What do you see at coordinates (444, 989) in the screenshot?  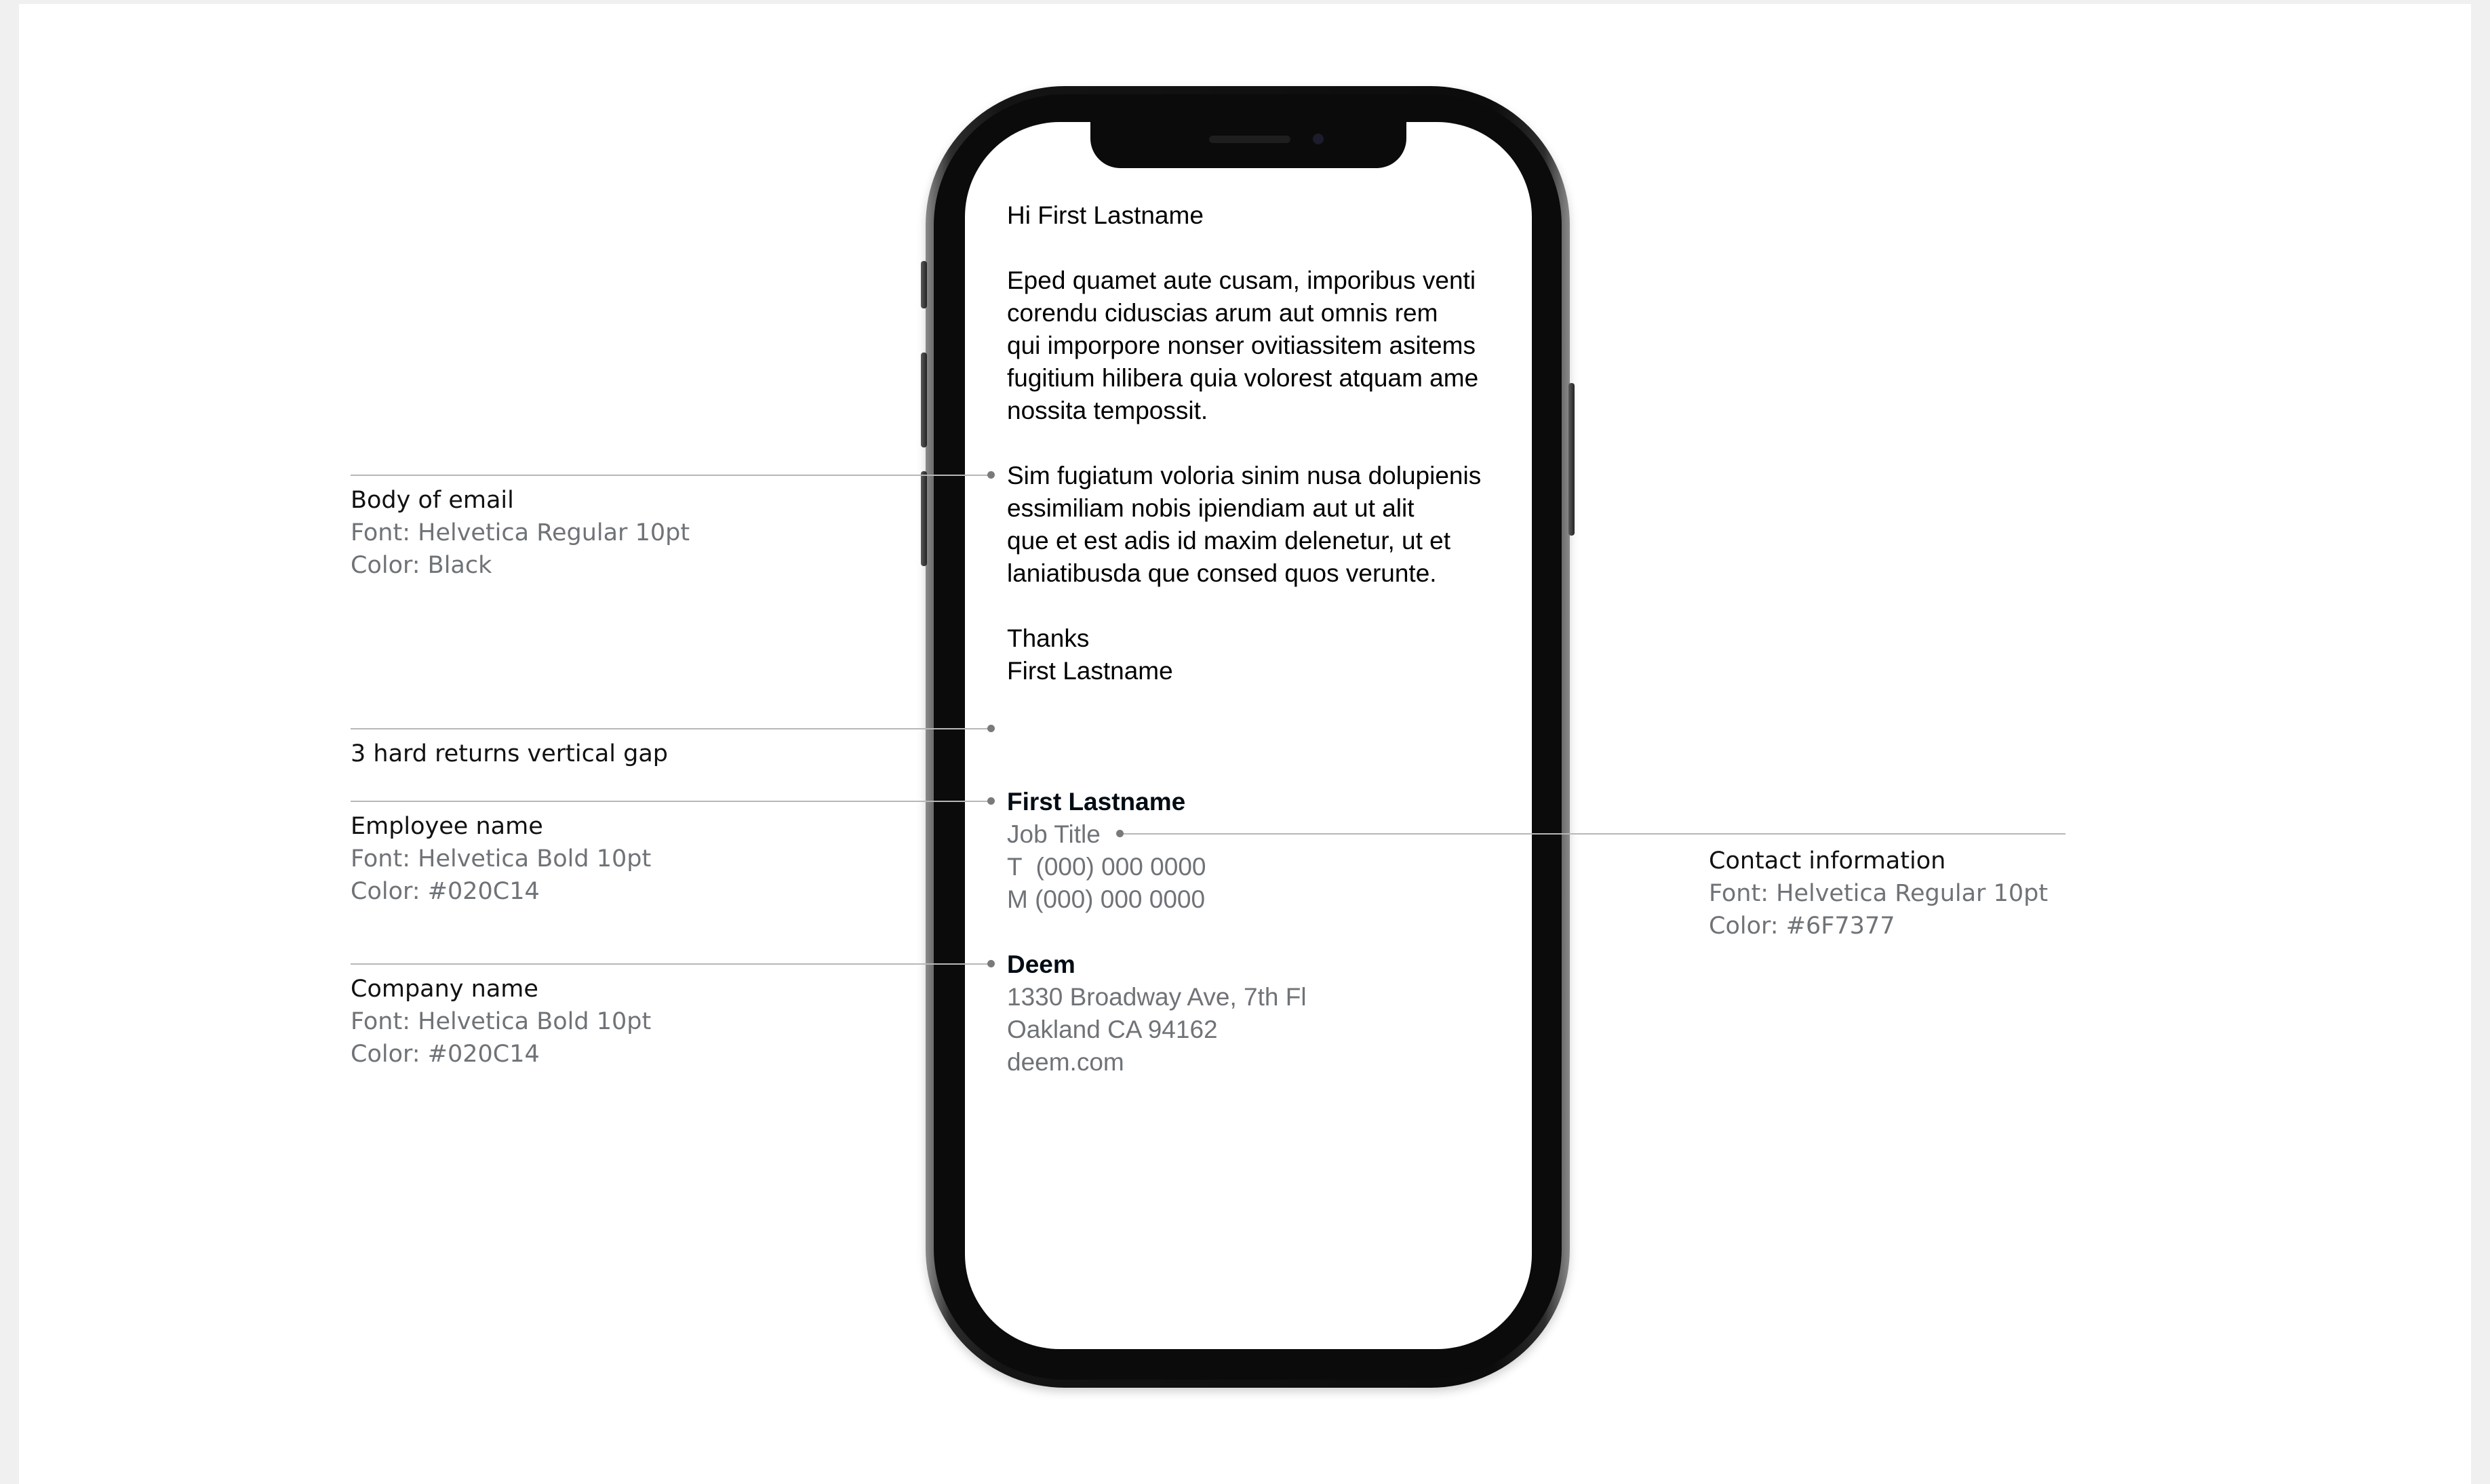 I see `company-annotation-title: Company name` at bounding box center [444, 989].